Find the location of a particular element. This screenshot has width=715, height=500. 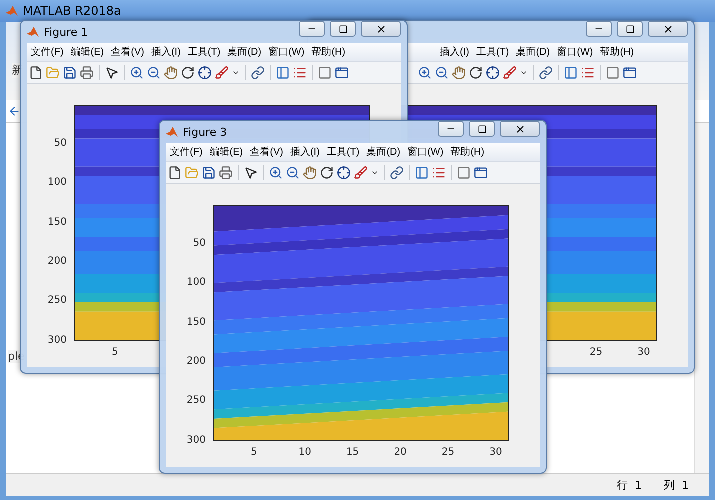

axis-tick-label: 300 is located at coordinates (57, 340).